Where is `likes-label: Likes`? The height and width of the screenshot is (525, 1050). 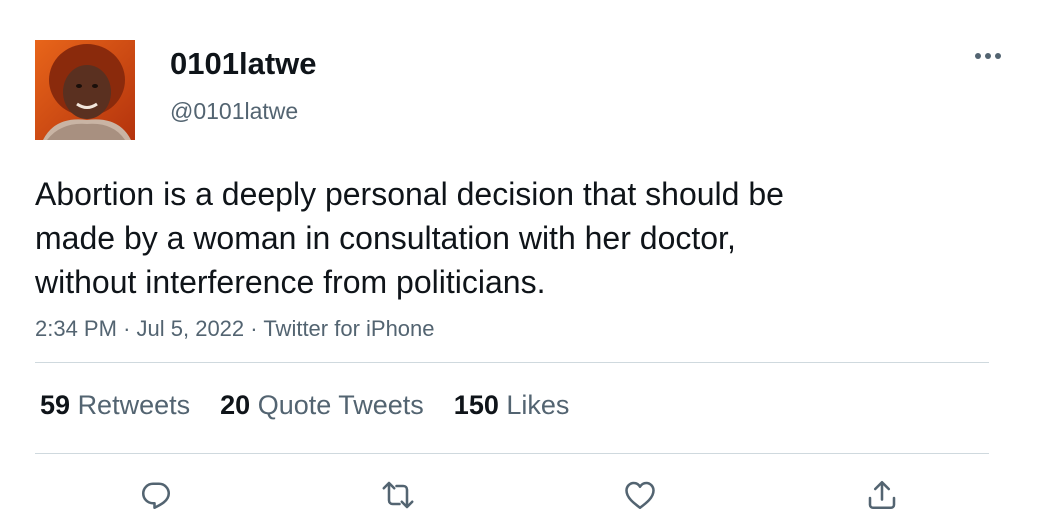
likes-label: Likes is located at coordinates (538, 405).